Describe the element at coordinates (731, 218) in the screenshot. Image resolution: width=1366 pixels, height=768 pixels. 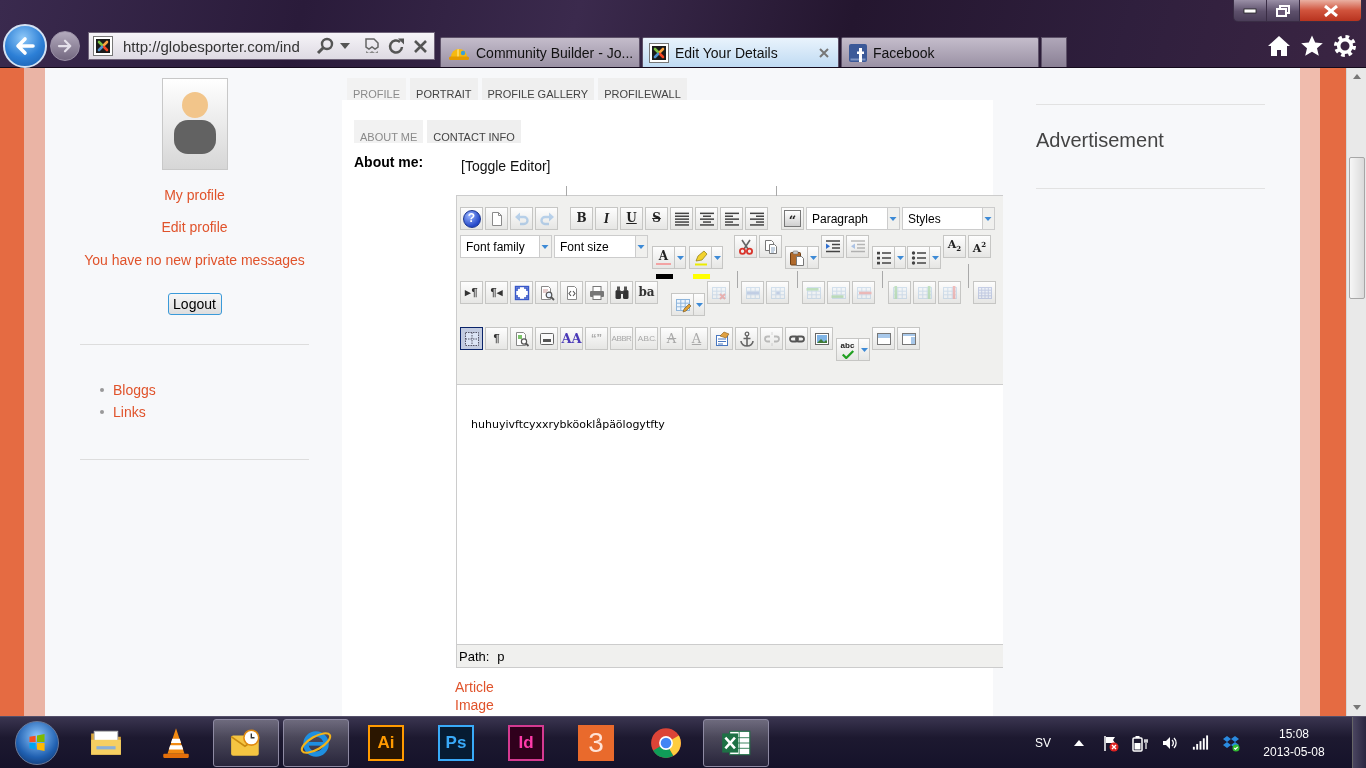
I see `align-left-button` at that location.